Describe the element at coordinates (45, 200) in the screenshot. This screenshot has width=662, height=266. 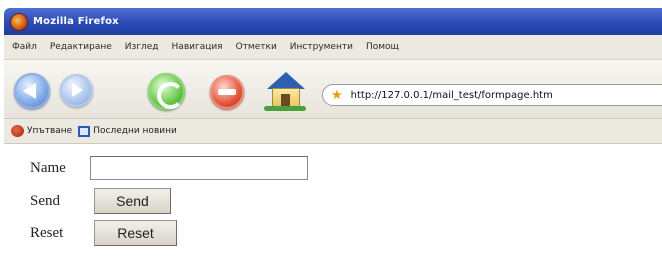
I see `send-label: Send` at that location.